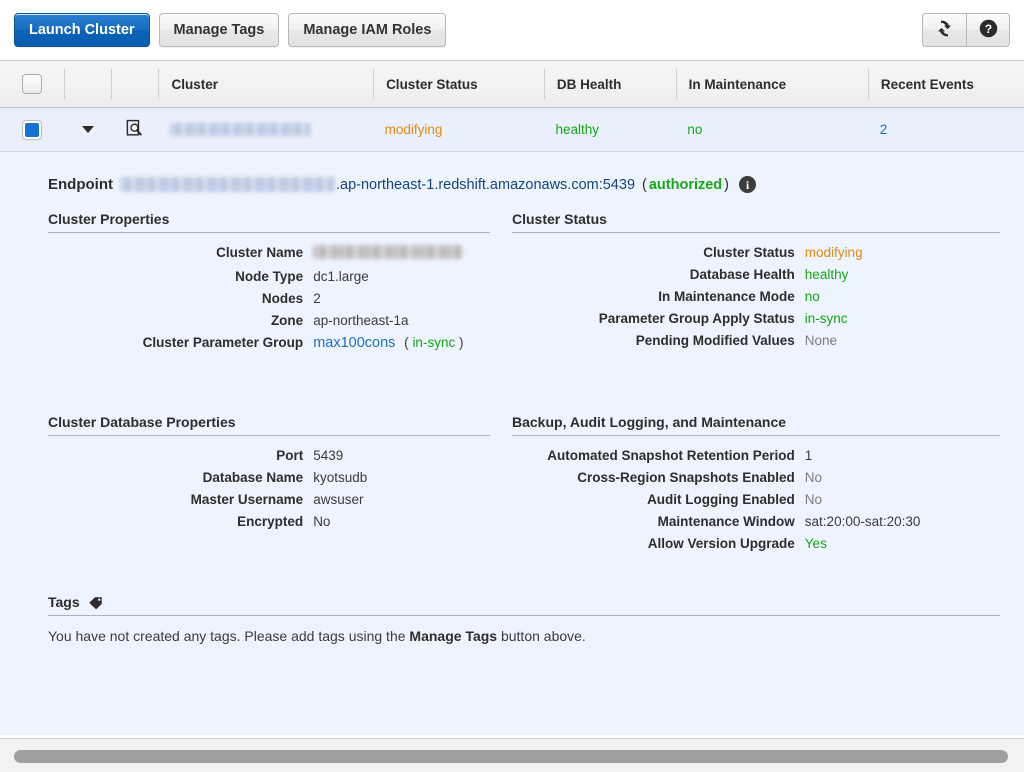 The width and height of the screenshot is (1024, 772). I want to click on row-select-checkbox, so click(32, 129).